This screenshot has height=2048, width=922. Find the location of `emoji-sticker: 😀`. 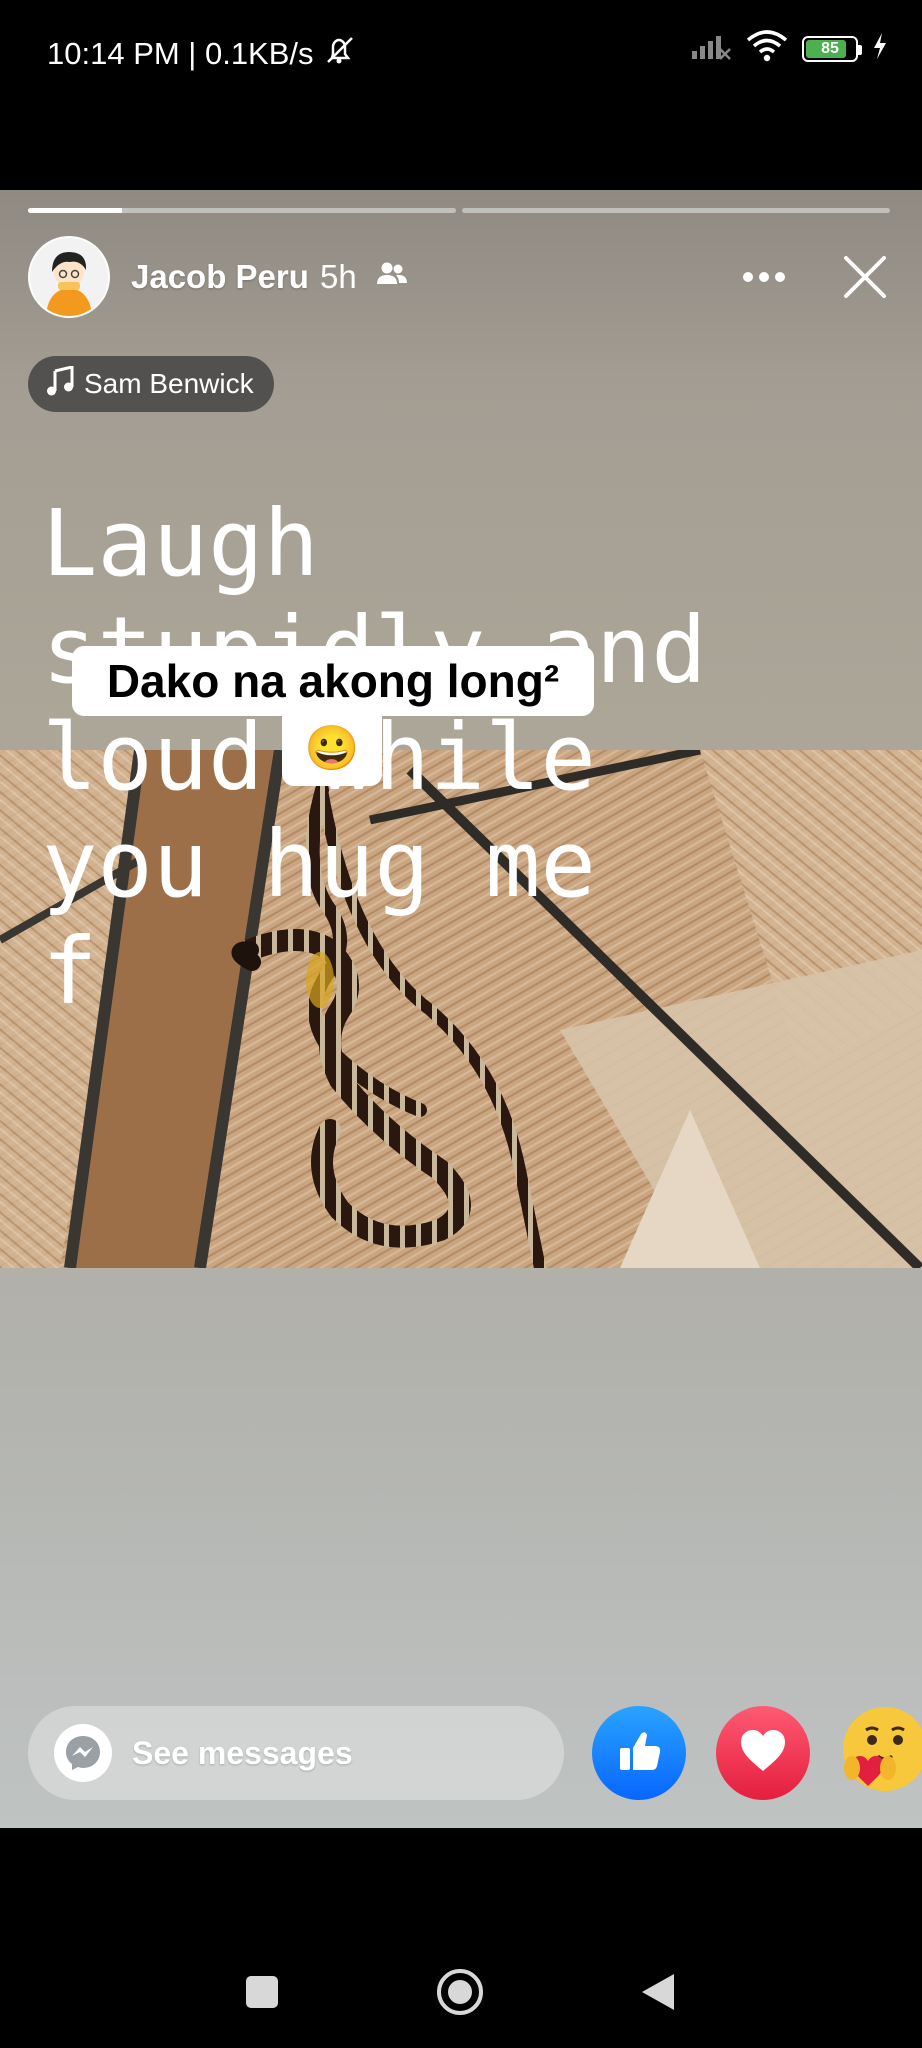

emoji-sticker: 😀 is located at coordinates (332, 748).